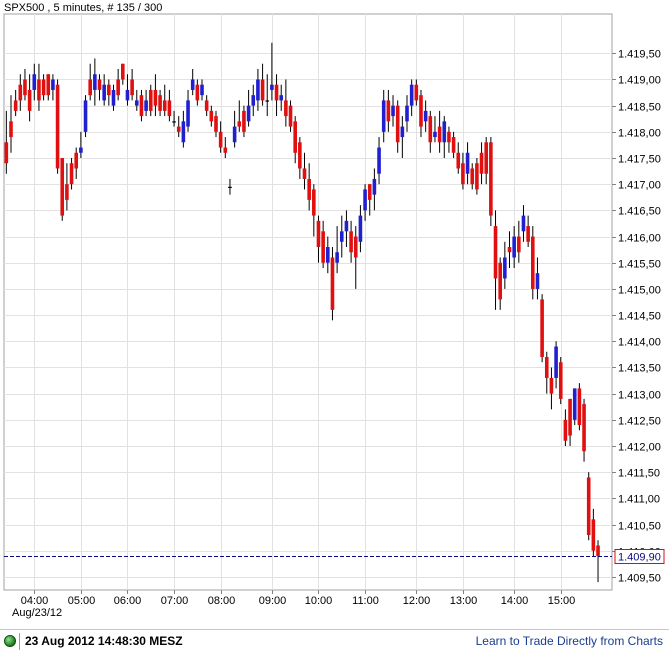  Describe the element at coordinates (639, 55) in the screenshot. I see `y-tick-label: 1.419,50` at that location.